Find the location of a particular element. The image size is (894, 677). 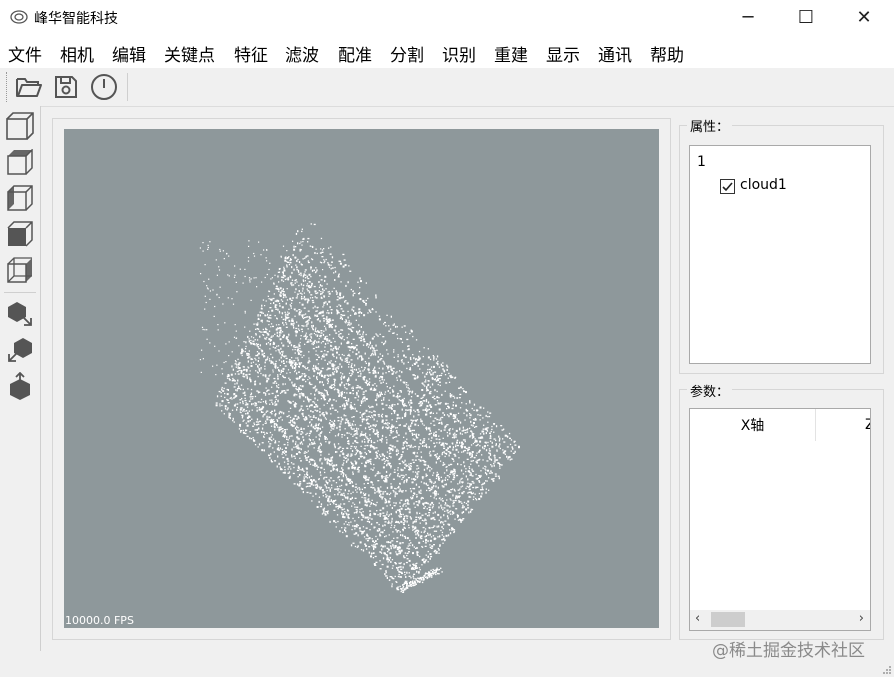

scroll-right-arrow-icon: › is located at coordinates (861, 618).